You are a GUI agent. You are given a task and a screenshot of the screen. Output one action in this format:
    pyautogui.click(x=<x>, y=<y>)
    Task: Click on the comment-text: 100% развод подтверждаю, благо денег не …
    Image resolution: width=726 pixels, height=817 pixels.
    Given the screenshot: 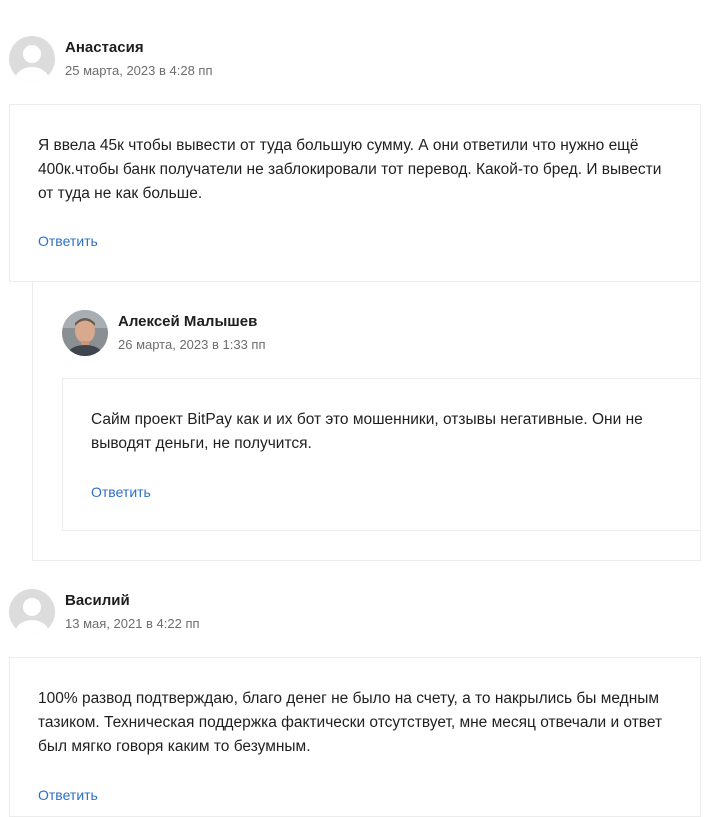 What is the action you would take?
    pyautogui.click(x=350, y=722)
    